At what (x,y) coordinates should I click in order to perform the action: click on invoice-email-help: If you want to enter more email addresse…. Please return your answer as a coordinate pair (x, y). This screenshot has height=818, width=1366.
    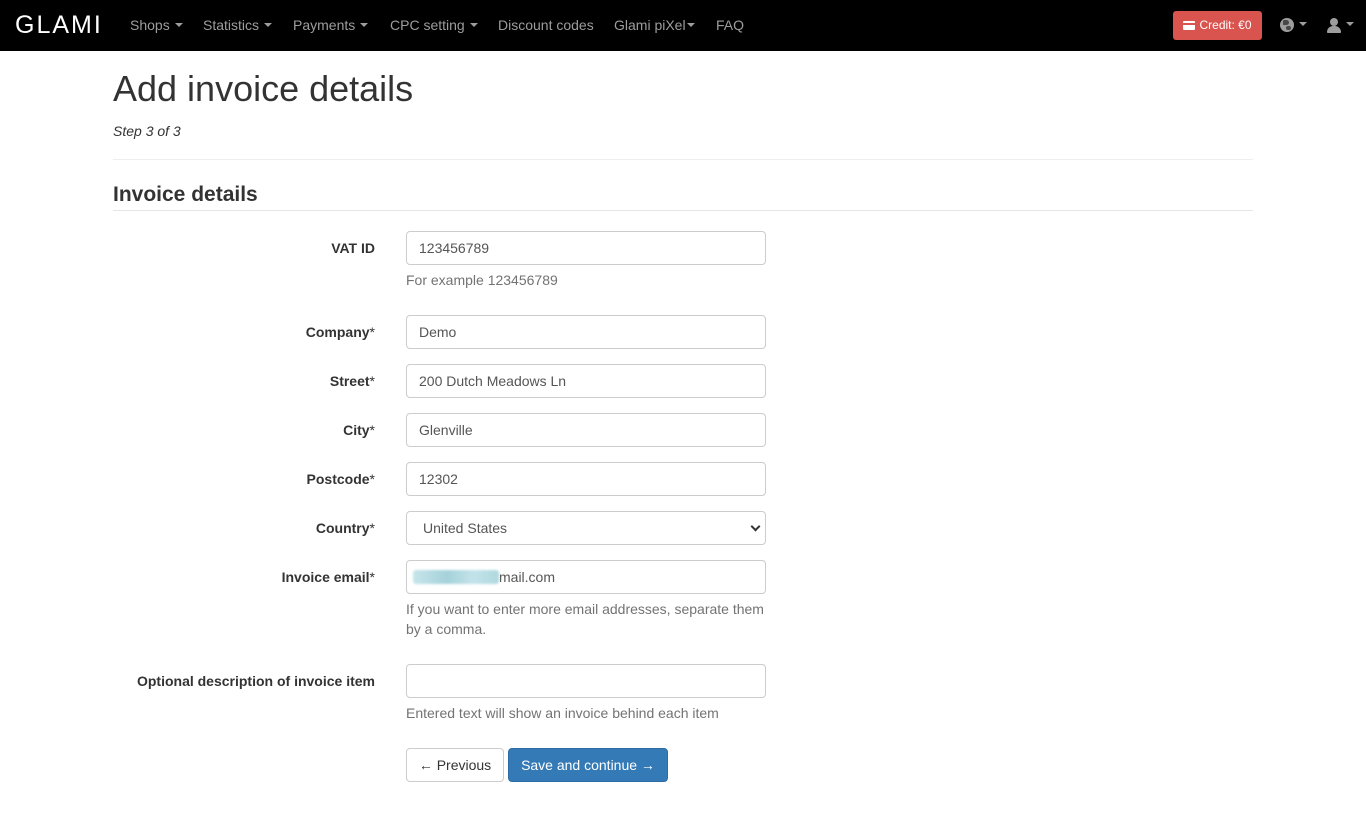
    Looking at the image, I should click on (585, 619).